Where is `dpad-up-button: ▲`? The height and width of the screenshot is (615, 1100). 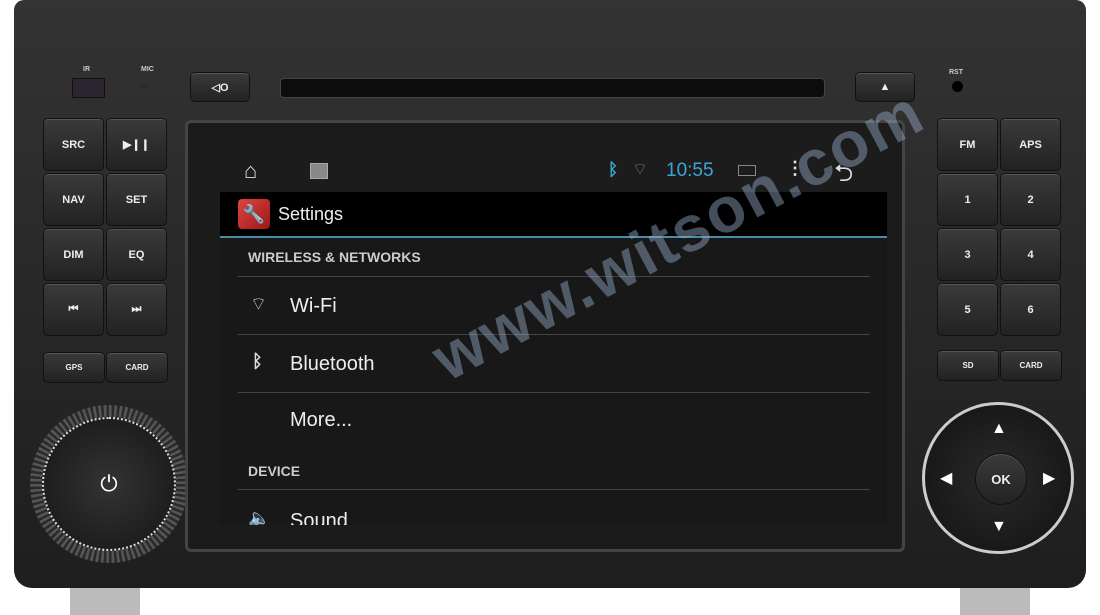 dpad-up-button: ▲ is located at coordinates (999, 429).